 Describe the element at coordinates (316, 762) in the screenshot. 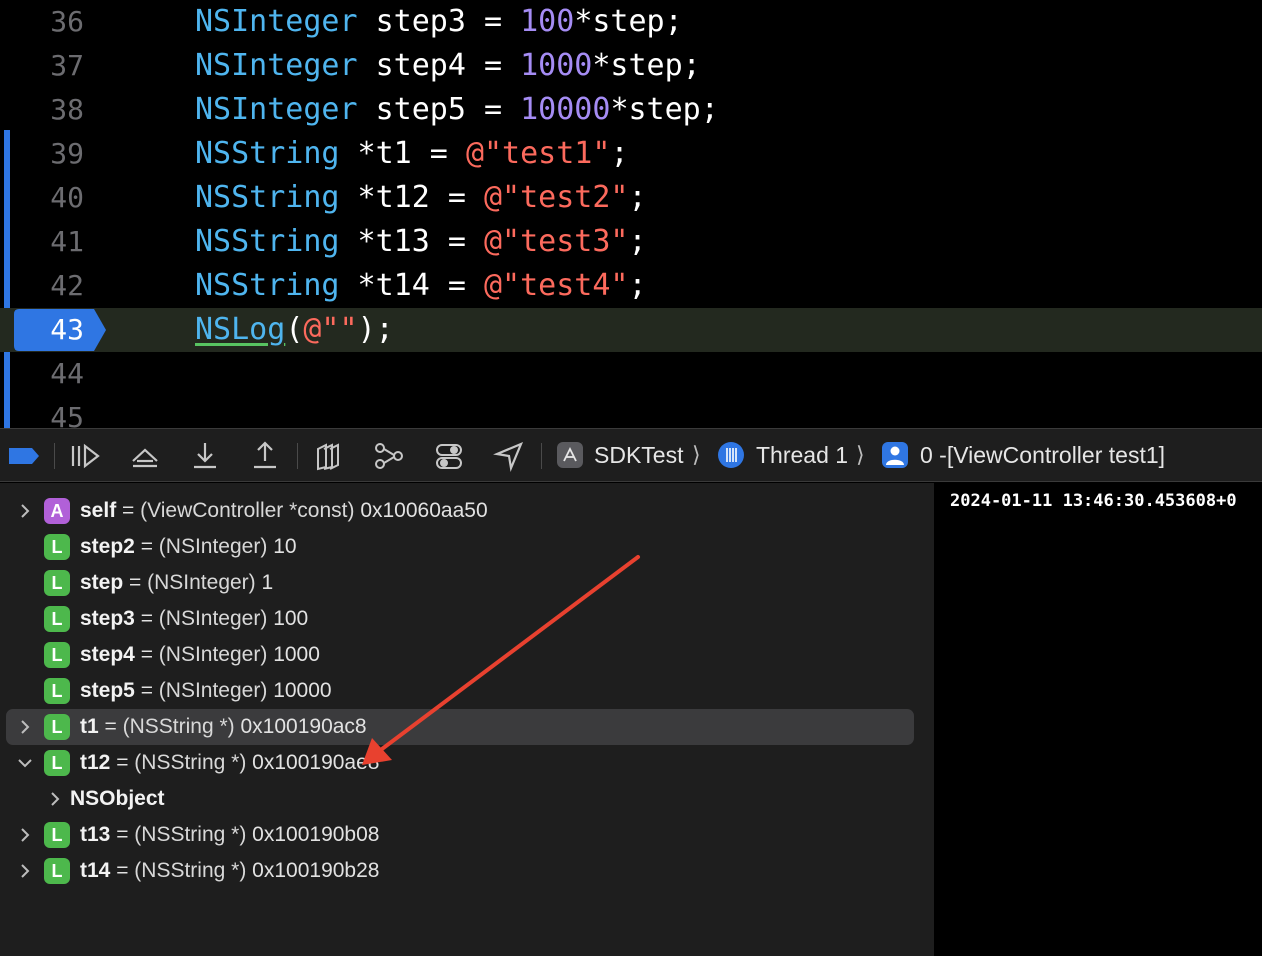

I see `variable-value: 0x100190ae8` at that location.